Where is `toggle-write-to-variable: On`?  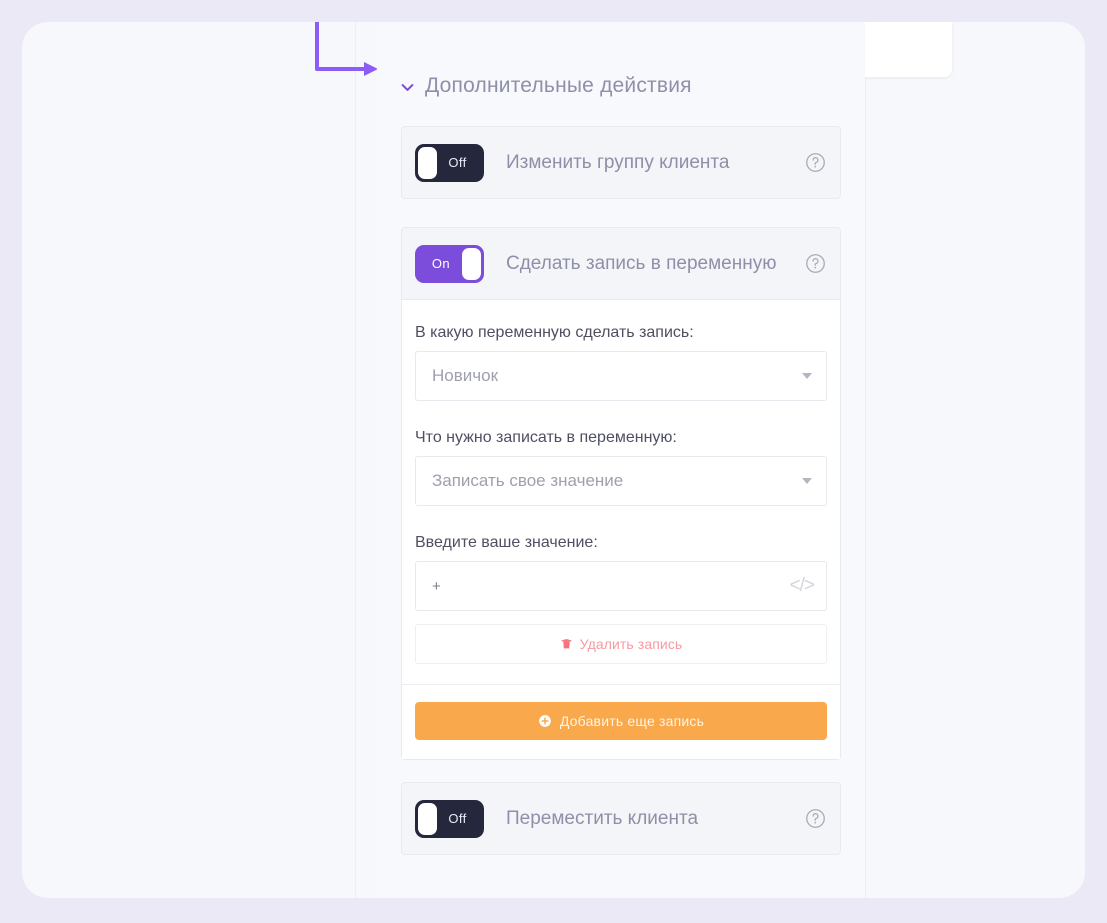
toggle-write-to-variable: On is located at coordinates (449, 263).